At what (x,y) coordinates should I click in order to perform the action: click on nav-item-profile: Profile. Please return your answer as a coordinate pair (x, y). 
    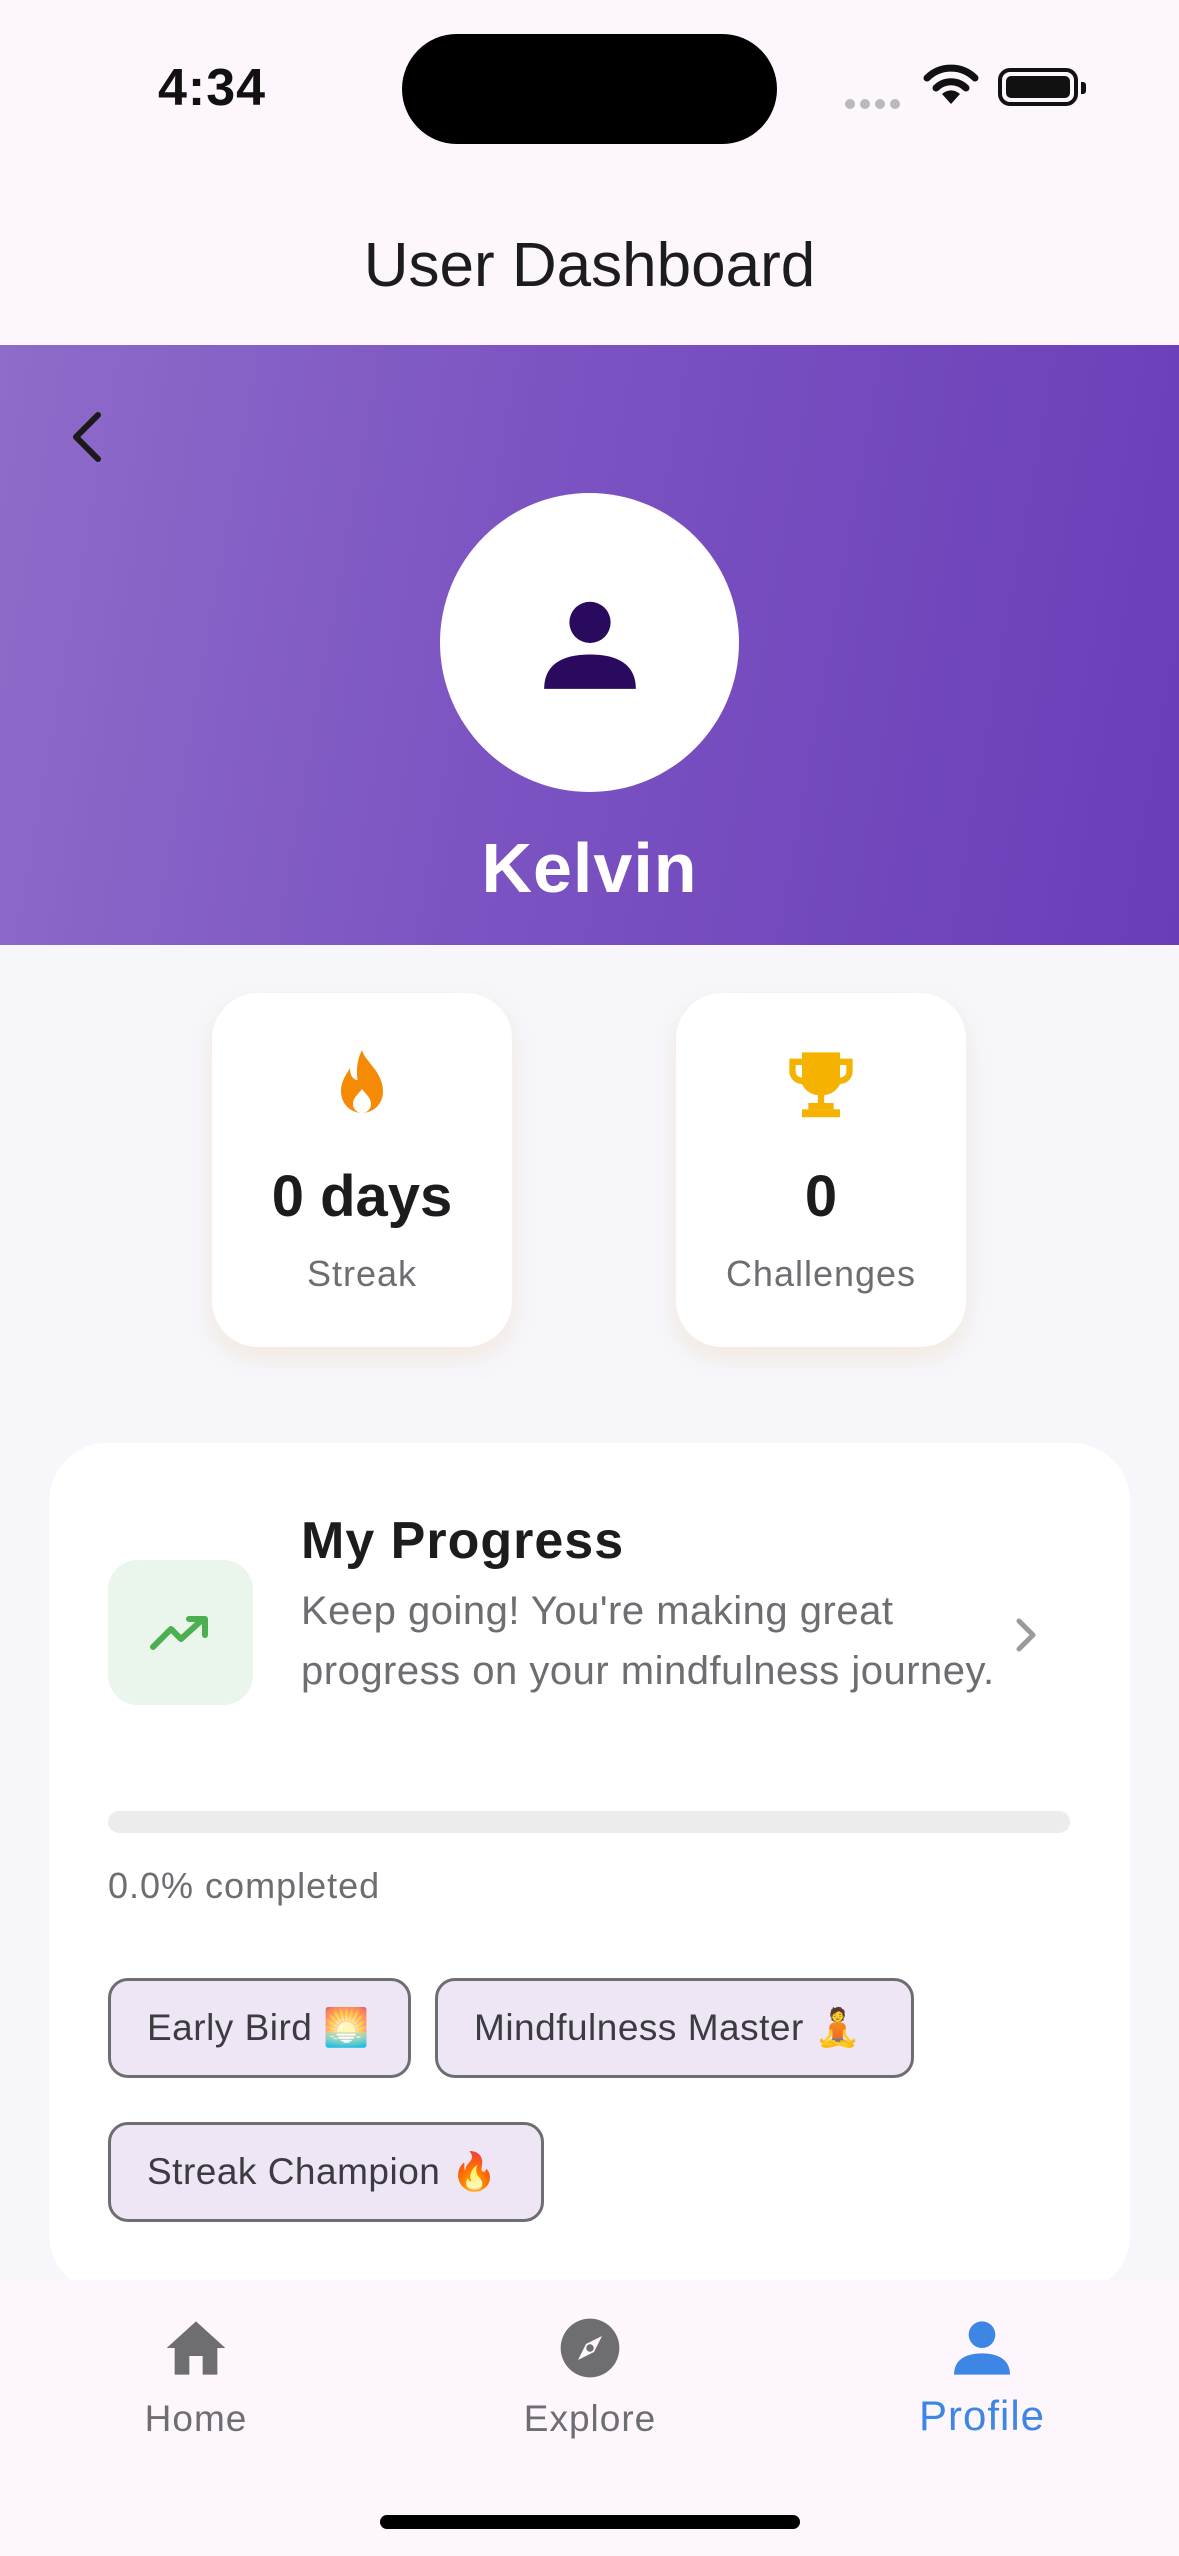
    Looking at the image, I should click on (982, 2374).